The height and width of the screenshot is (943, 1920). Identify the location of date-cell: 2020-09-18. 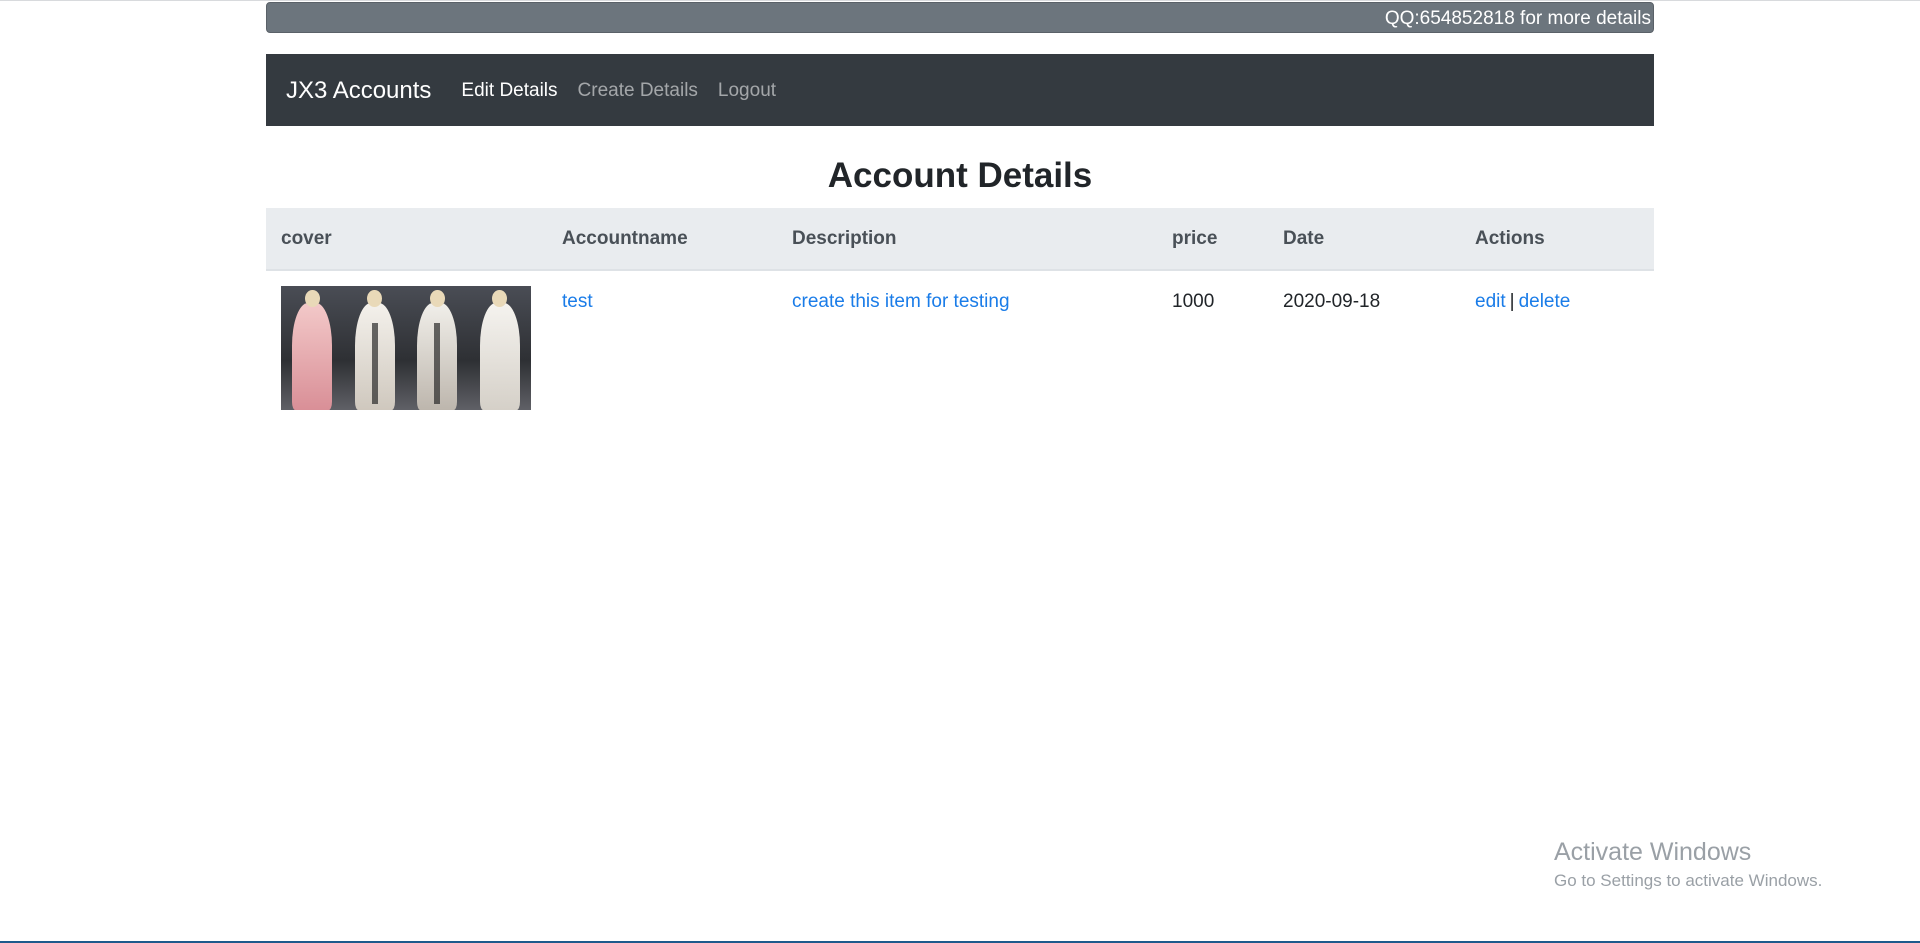
(1364, 345).